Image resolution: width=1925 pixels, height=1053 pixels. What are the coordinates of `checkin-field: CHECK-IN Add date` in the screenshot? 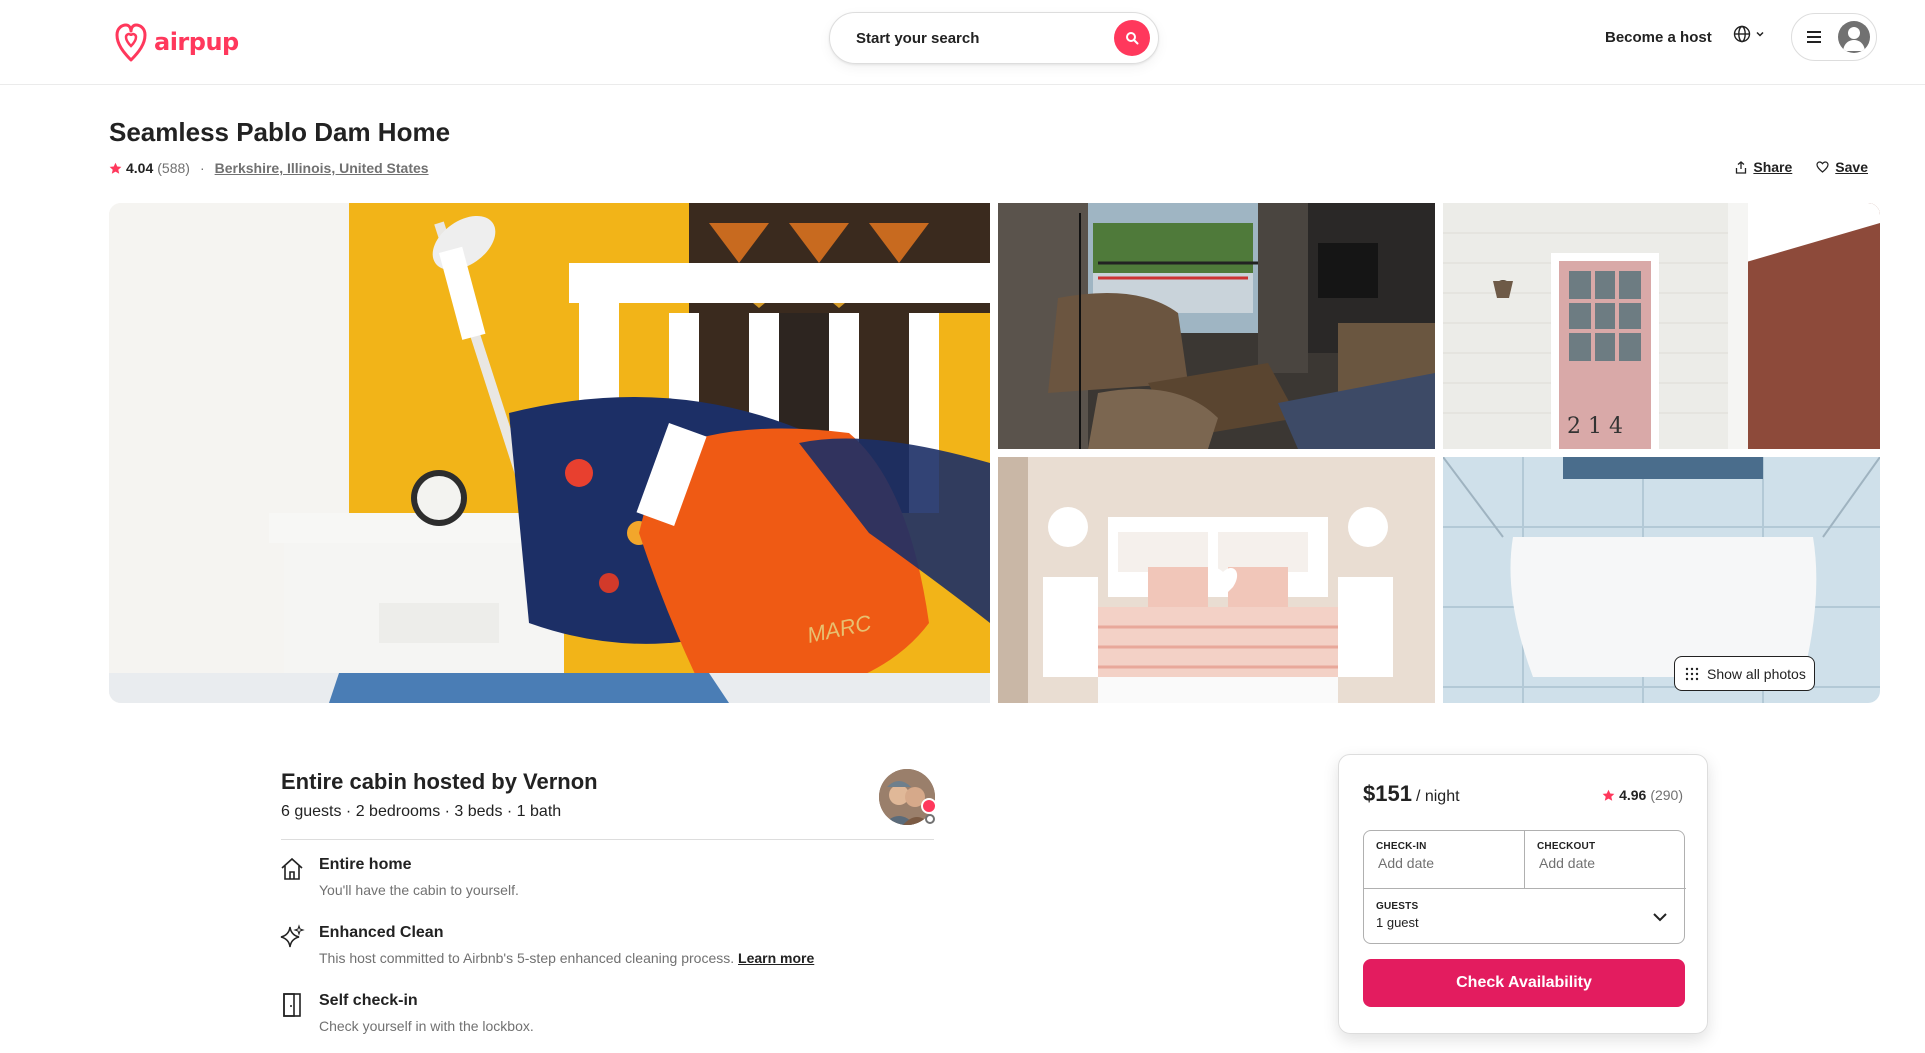 It's located at (1444, 859).